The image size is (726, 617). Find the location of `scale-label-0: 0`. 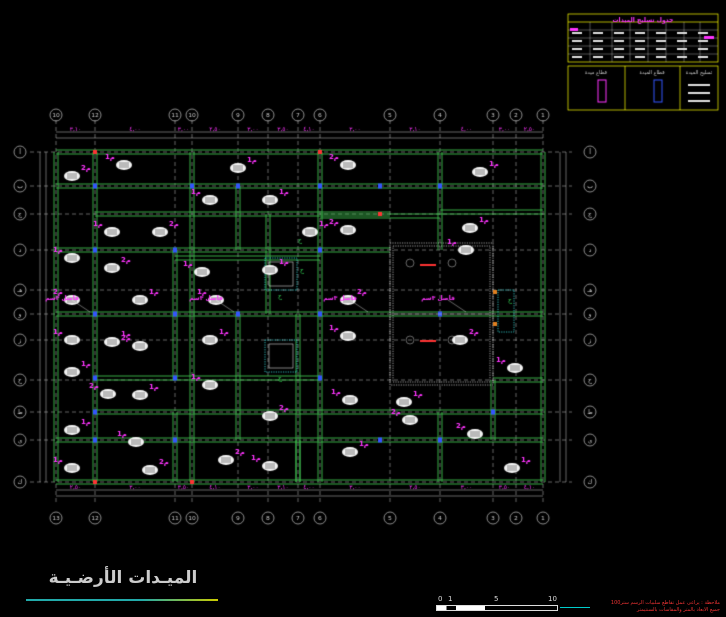

scale-label-0: 0 is located at coordinates (440, 599).